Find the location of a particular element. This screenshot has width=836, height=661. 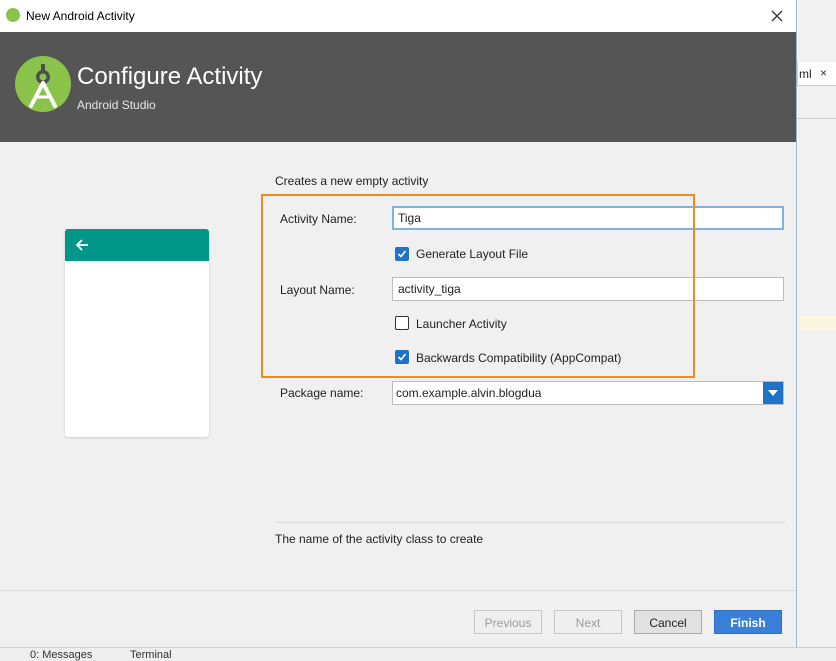

dropdown-arrow-button is located at coordinates (773, 393).